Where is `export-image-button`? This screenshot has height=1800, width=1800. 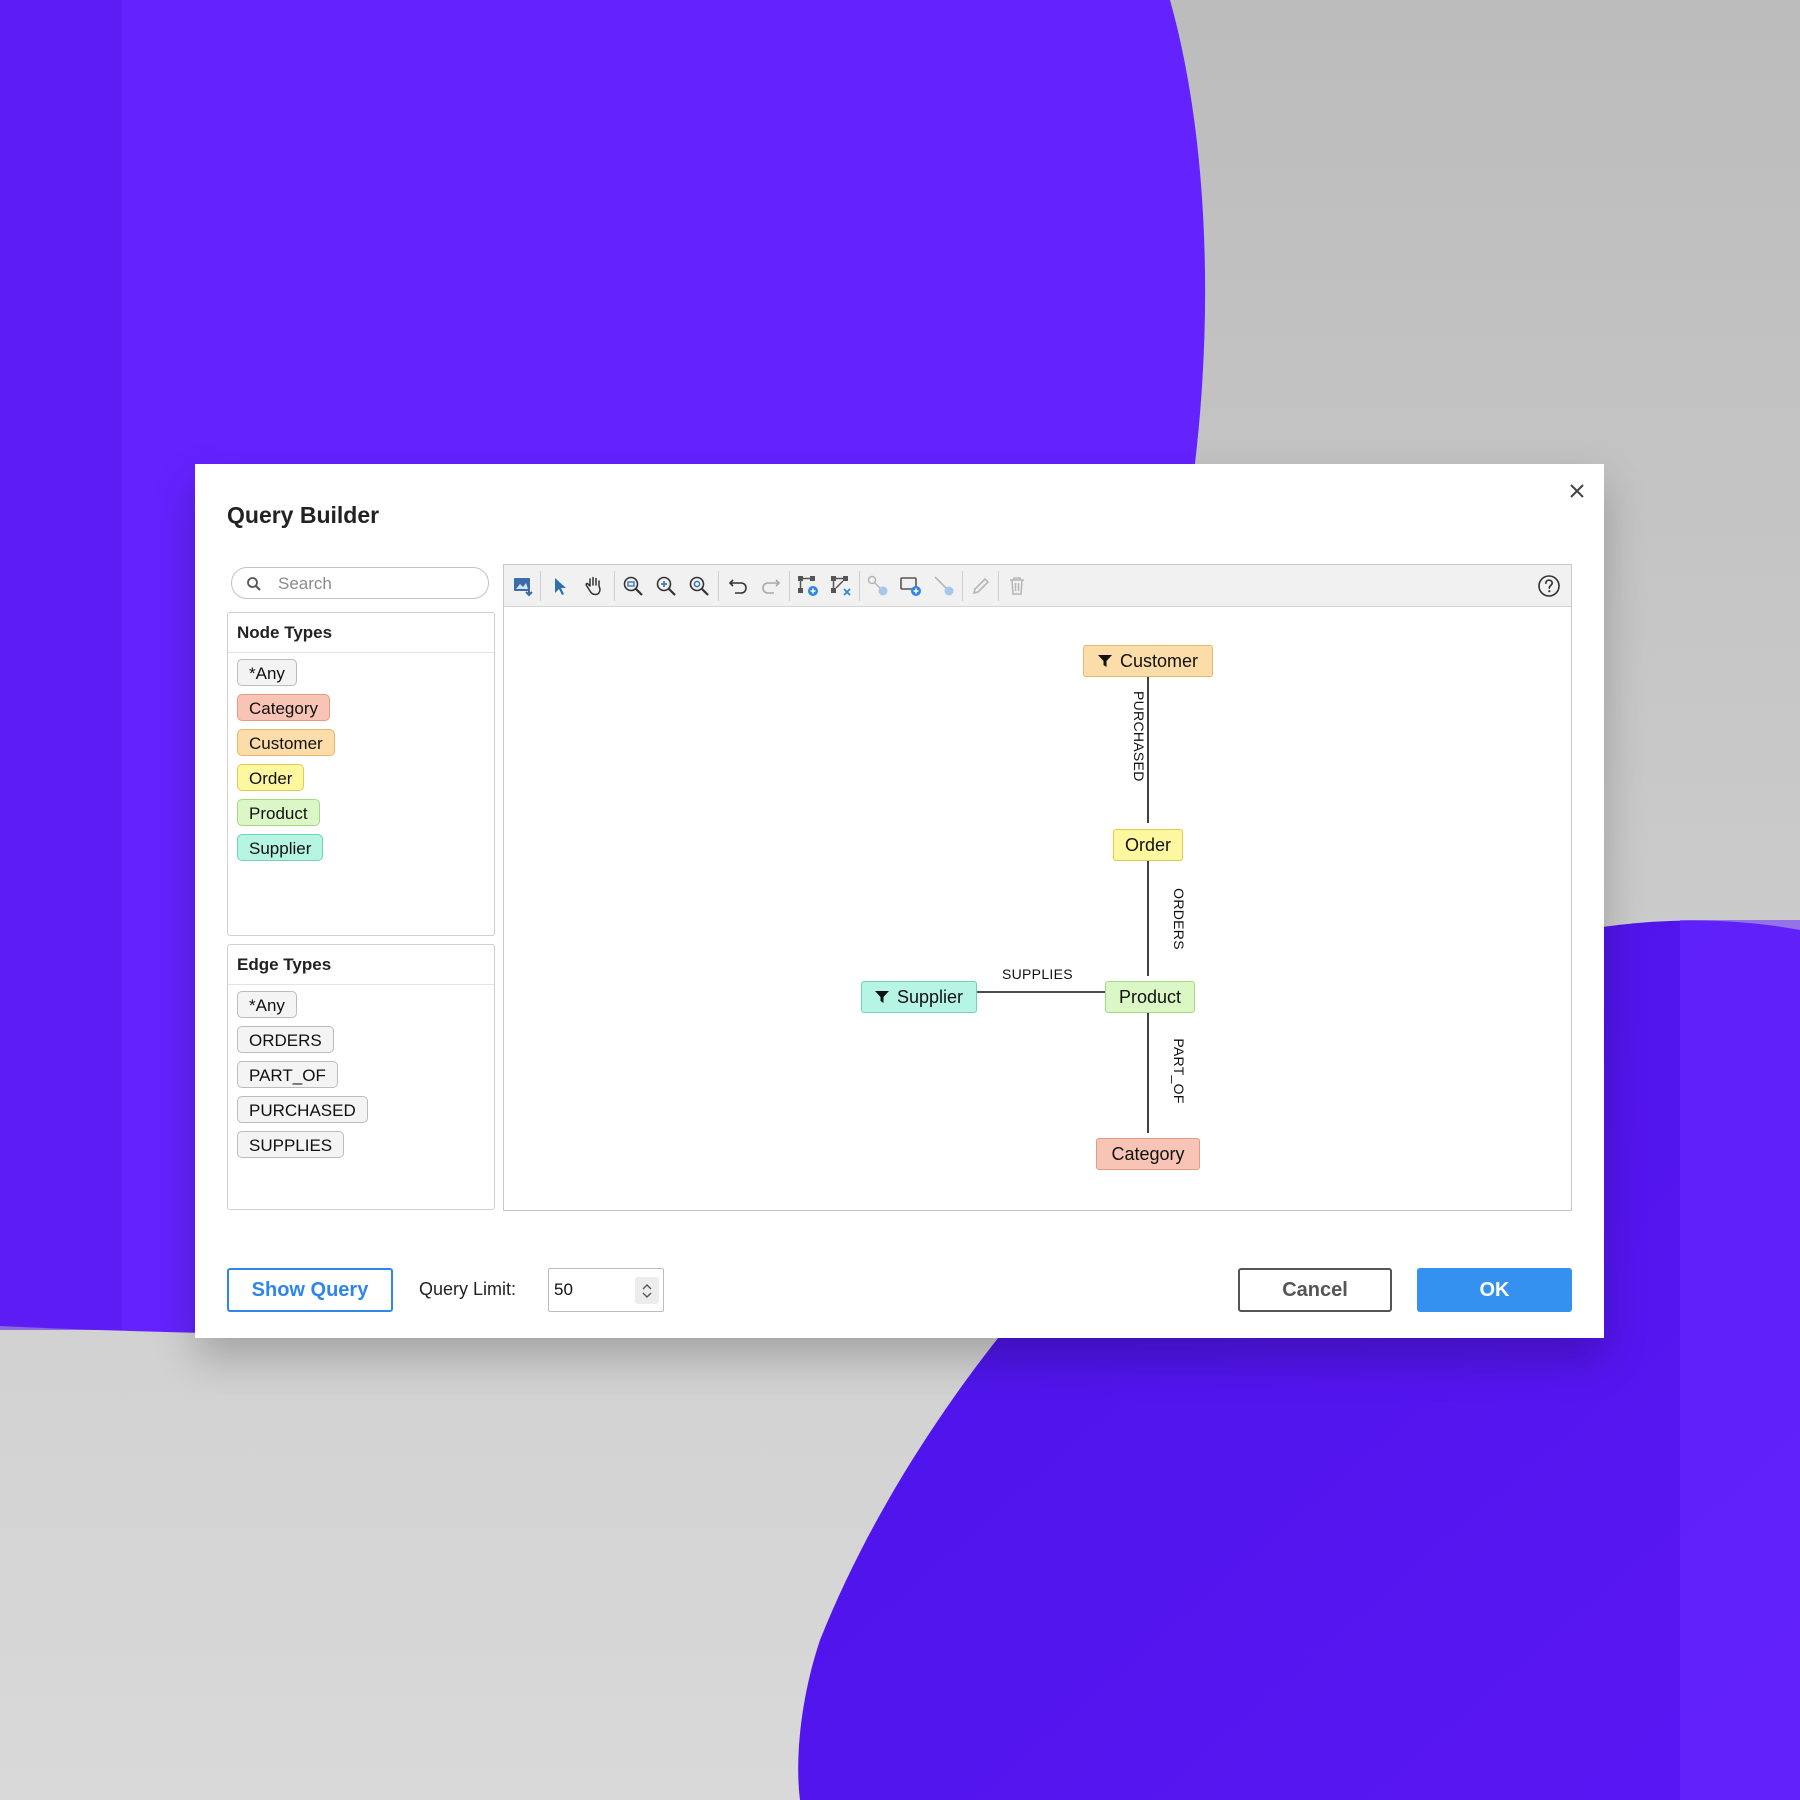 export-image-button is located at coordinates (523, 586).